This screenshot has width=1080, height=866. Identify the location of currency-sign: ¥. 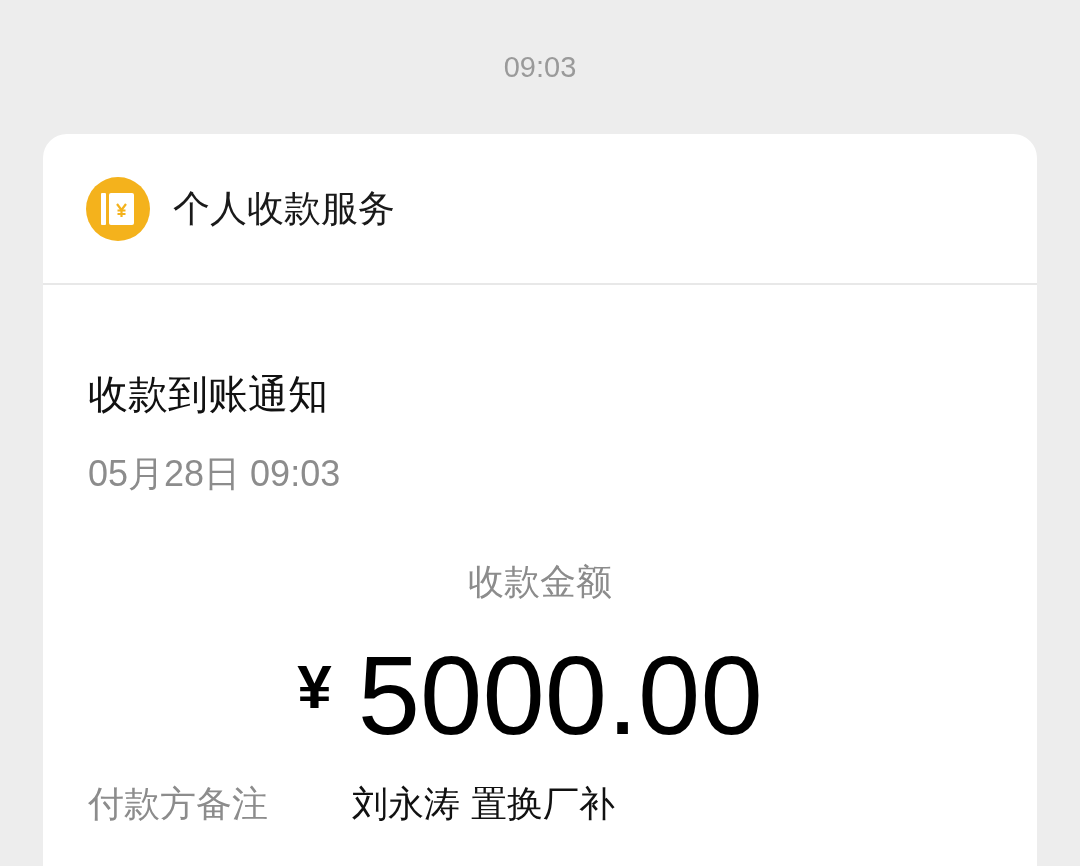
(314, 687).